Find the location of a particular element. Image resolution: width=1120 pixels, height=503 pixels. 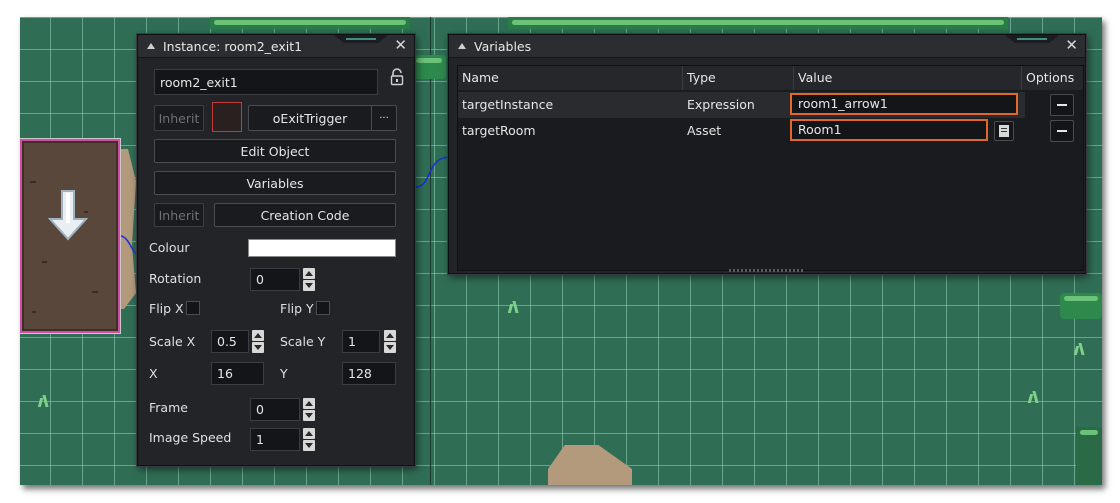

rotation-stepper is located at coordinates (309, 280).